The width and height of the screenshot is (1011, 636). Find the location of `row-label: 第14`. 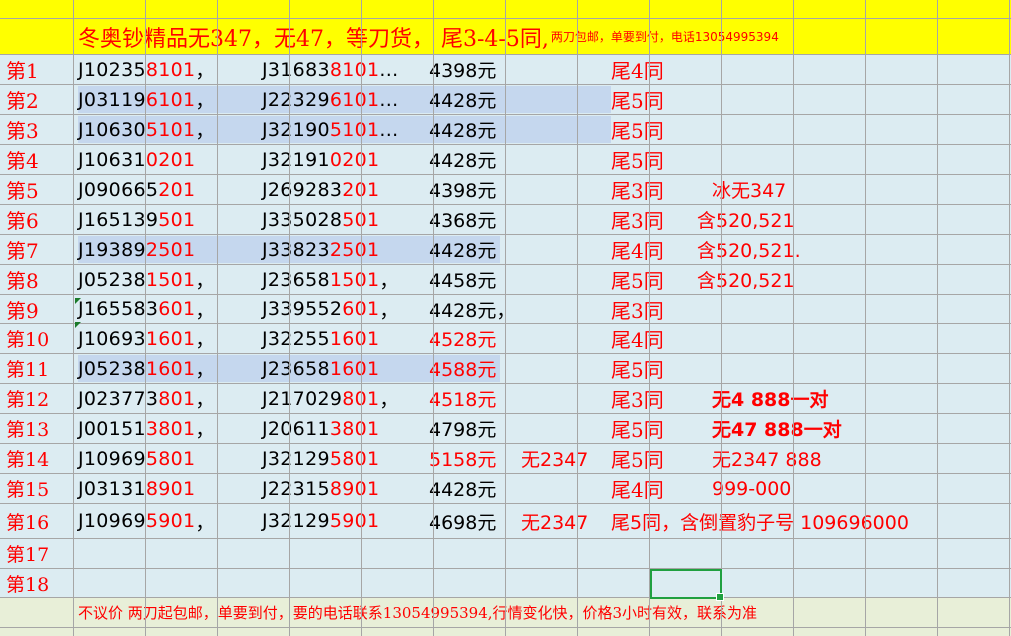

row-label: 第14 is located at coordinates (36, 458).